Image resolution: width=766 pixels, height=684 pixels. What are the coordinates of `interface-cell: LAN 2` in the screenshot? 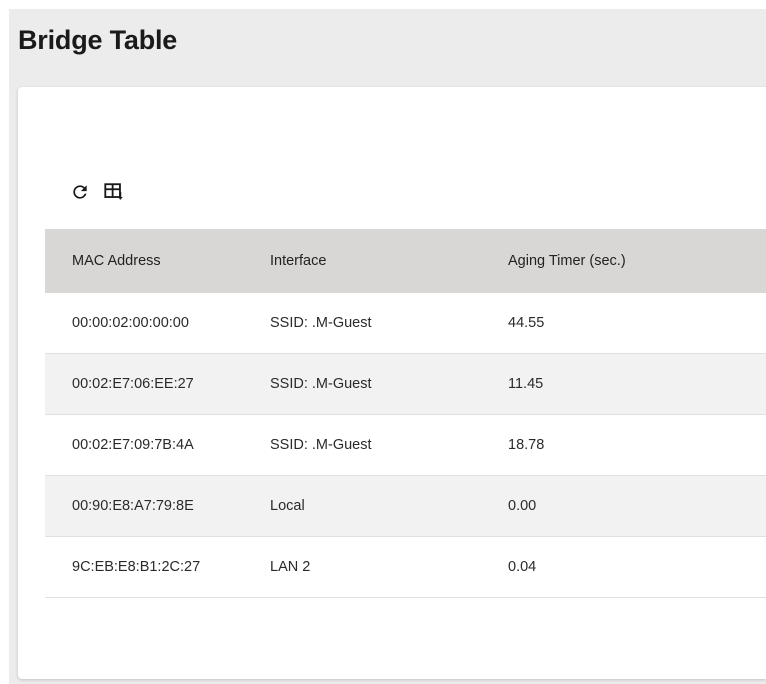 It's located at (290, 567).